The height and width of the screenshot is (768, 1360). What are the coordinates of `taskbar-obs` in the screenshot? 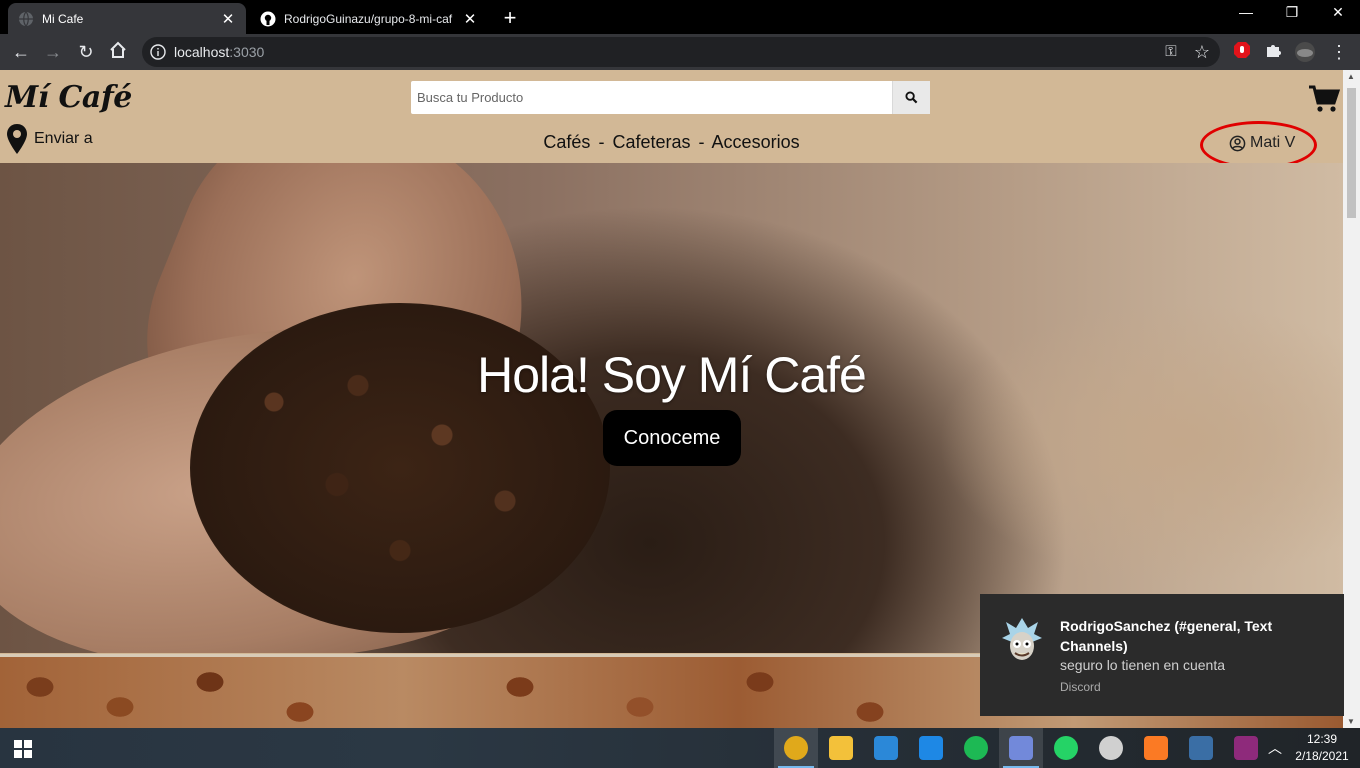 It's located at (1111, 748).